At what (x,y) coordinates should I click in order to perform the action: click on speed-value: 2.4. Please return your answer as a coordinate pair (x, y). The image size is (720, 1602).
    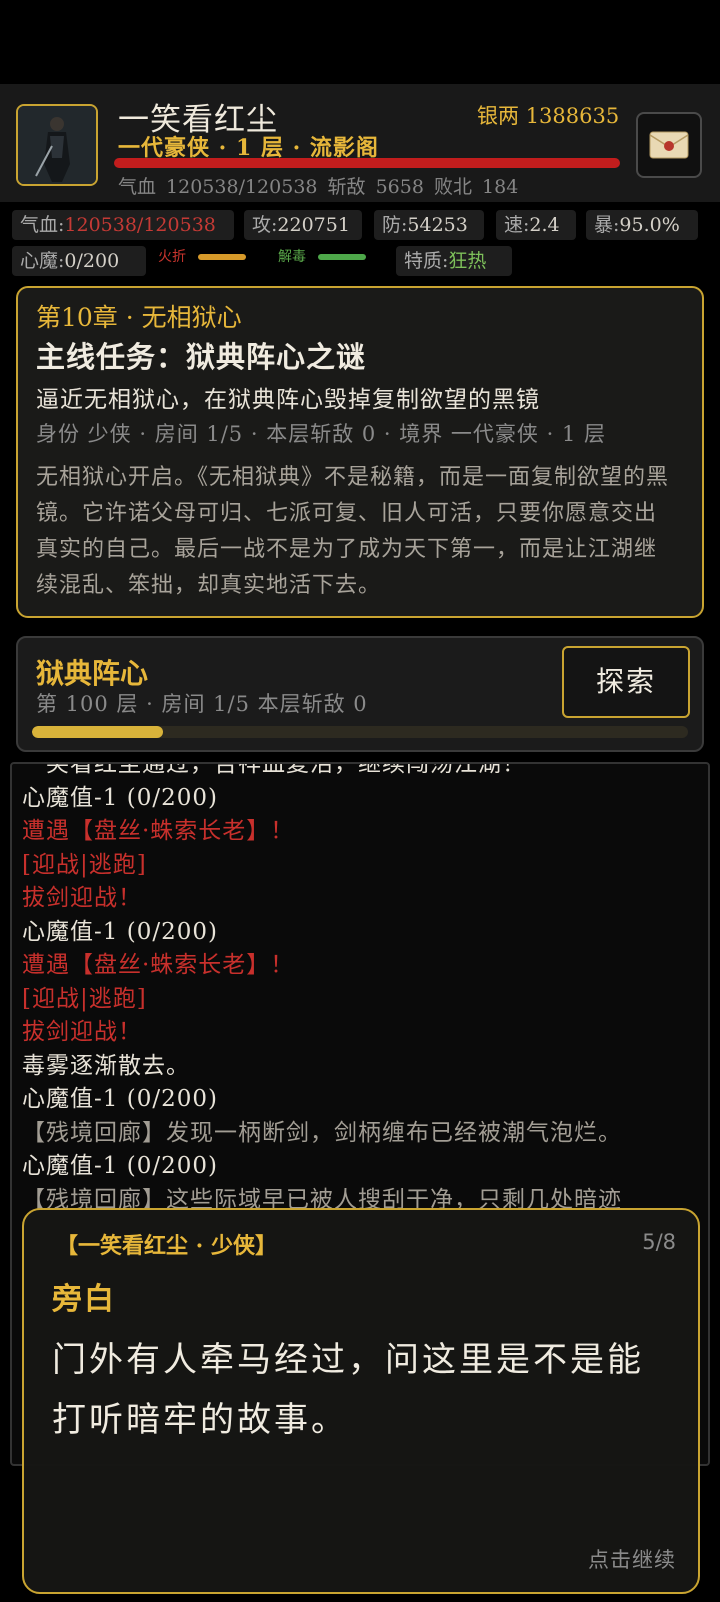
    Looking at the image, I should click on (544, 225).